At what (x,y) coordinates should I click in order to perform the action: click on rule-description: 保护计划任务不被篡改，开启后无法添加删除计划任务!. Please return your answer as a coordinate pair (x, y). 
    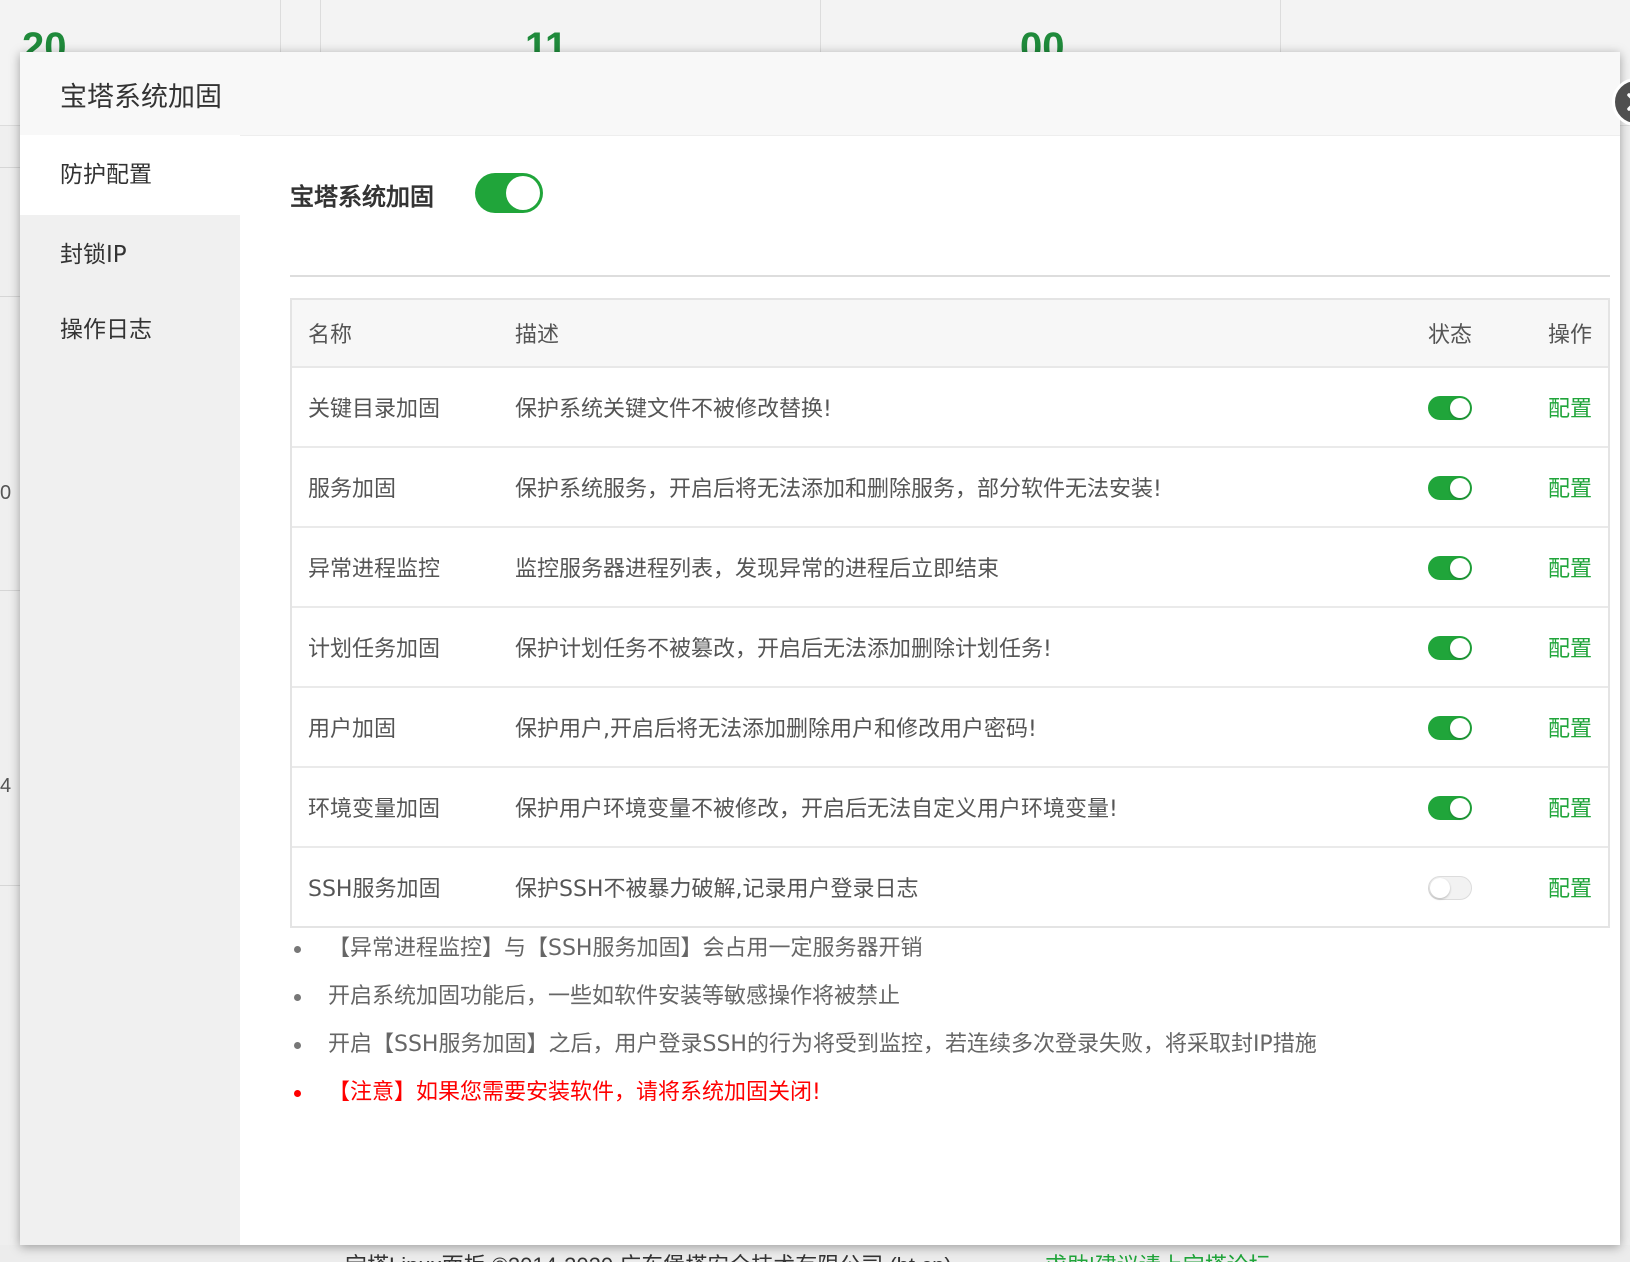
    Looking at the image, I should click on (946, 647).